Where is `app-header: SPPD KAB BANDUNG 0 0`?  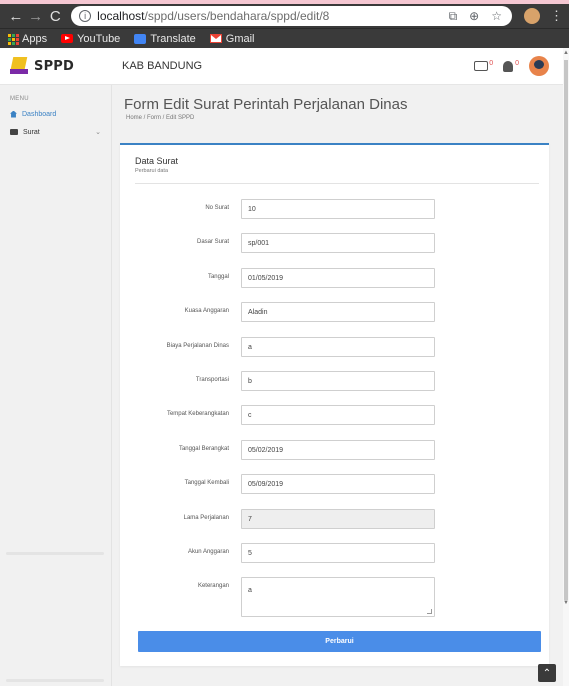
app-header: SPPD KAB BANDUNG 0 0 is located at coordinates (281, 66).